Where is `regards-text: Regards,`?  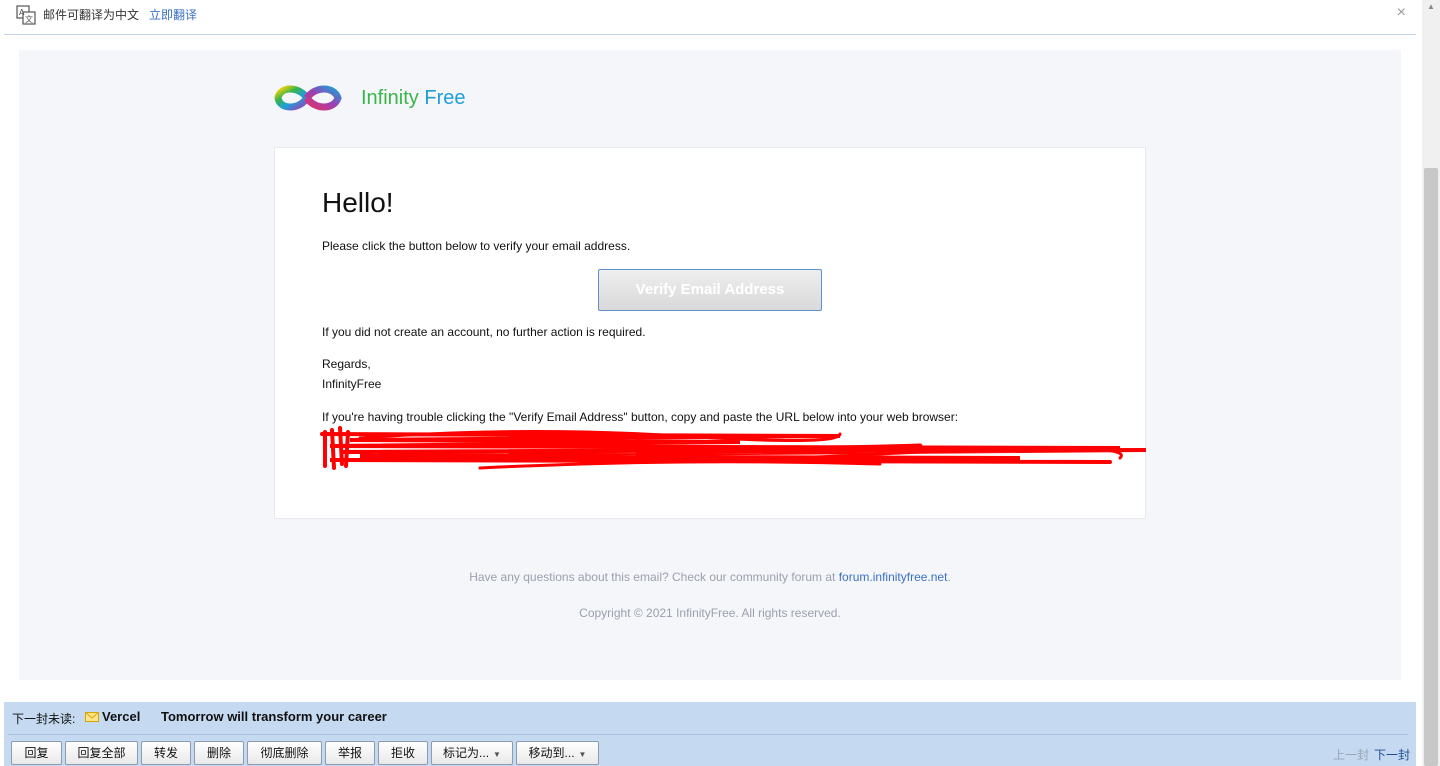 regards-text: Regards, is located at coordinates (346, 364).